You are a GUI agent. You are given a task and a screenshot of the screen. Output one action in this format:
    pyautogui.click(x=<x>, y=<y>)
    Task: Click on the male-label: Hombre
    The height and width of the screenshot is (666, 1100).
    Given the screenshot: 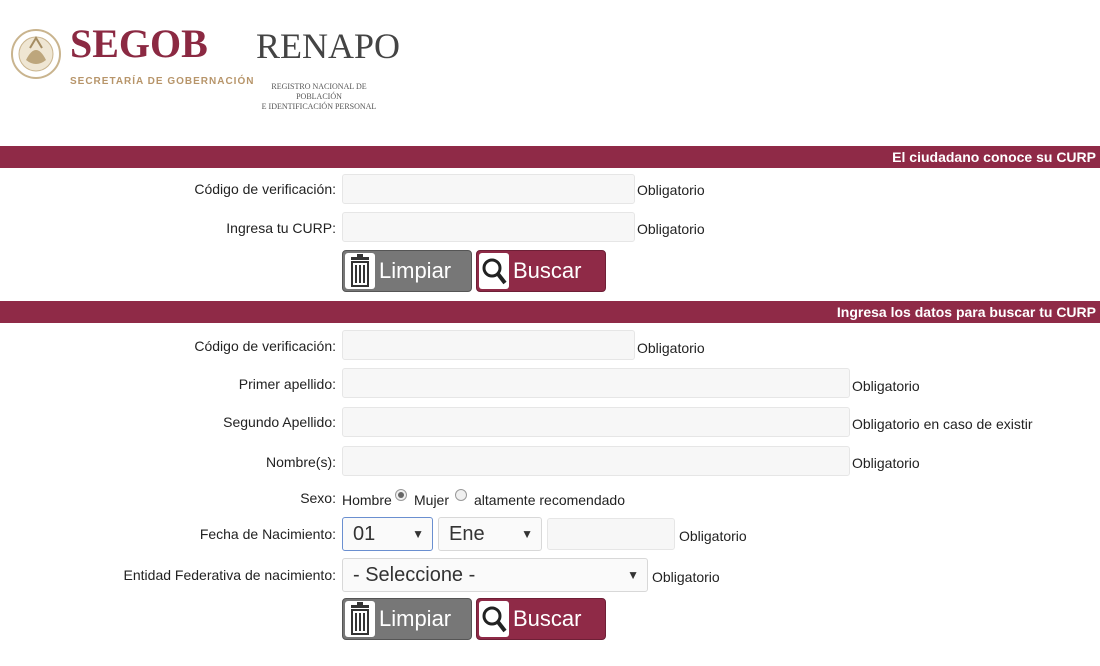 What is the action you would take?
    pyautogui.click(x=367, y=500)
    